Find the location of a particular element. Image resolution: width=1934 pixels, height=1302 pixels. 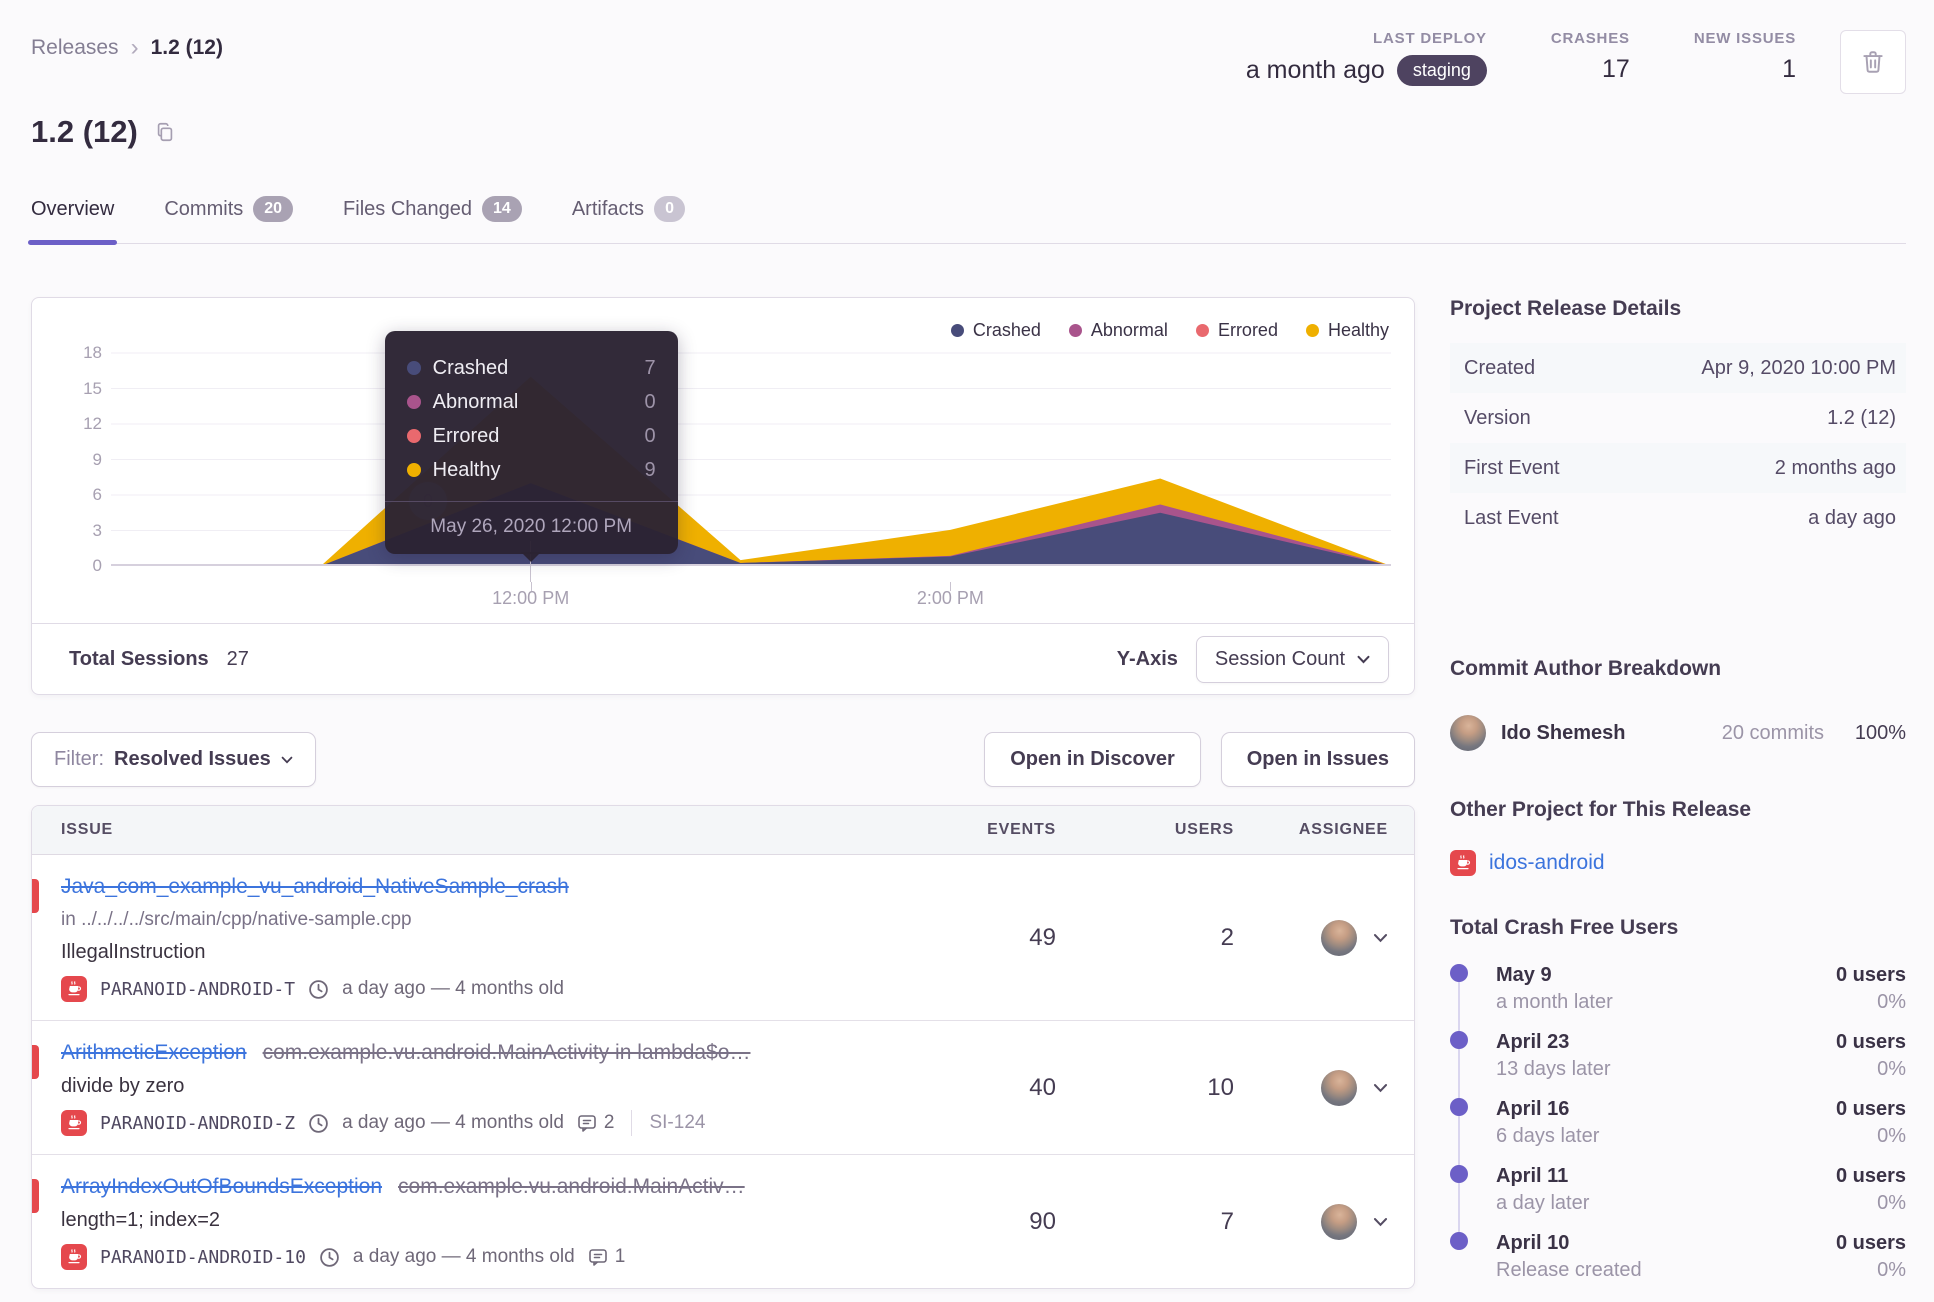

section-title: Other Project for This Release is located at coordinates (1601, 809).